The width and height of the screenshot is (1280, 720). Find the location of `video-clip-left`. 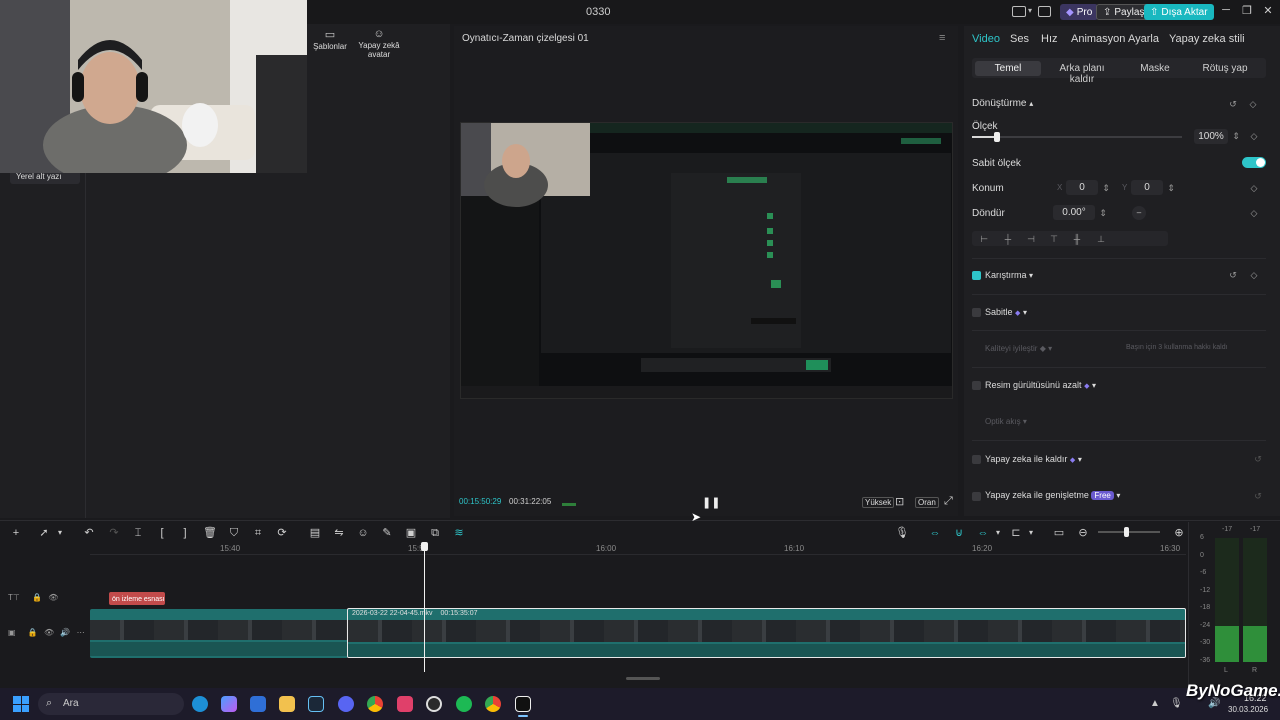

video-clip-left is located at coordinates (219, 633).